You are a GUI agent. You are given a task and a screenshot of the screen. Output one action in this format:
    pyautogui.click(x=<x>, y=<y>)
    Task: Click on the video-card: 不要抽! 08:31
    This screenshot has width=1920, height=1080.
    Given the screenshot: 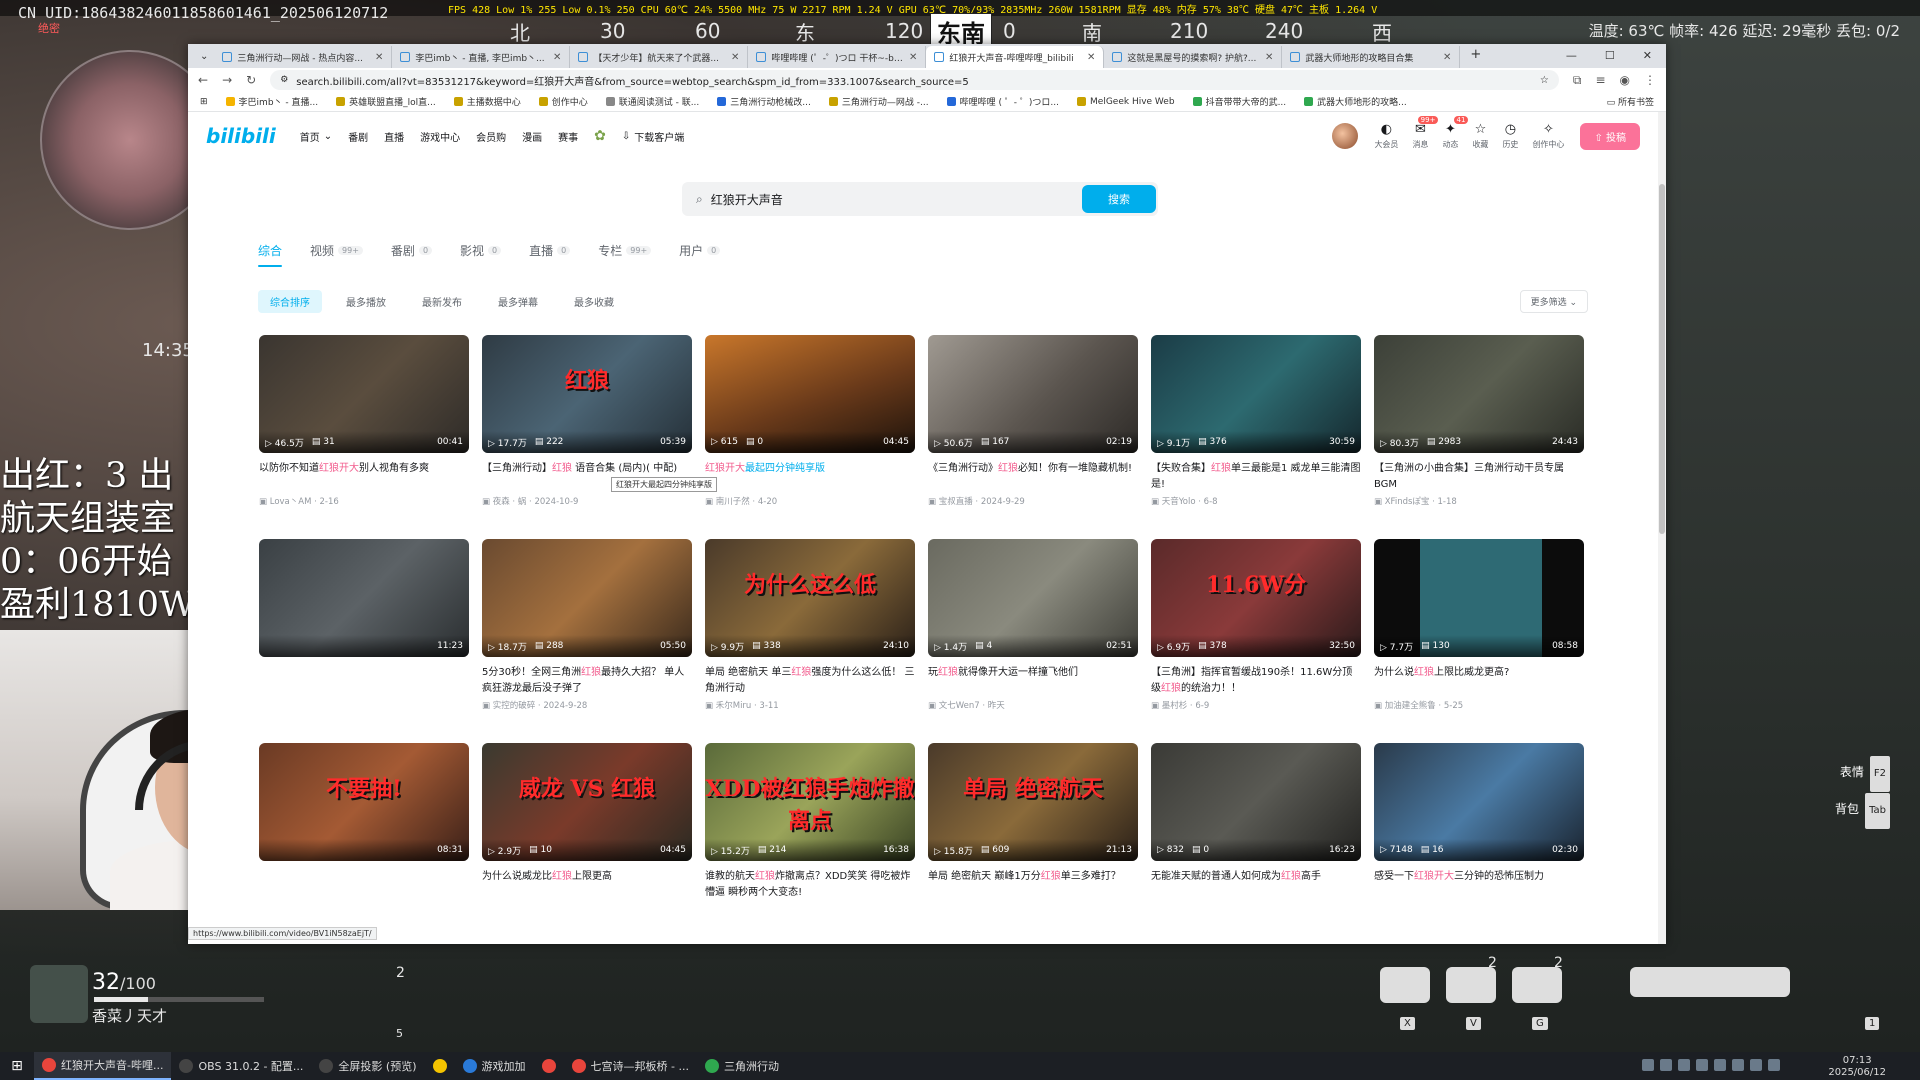 What is the action you would take?
    pyautogui.click(x=364, y=843)
    